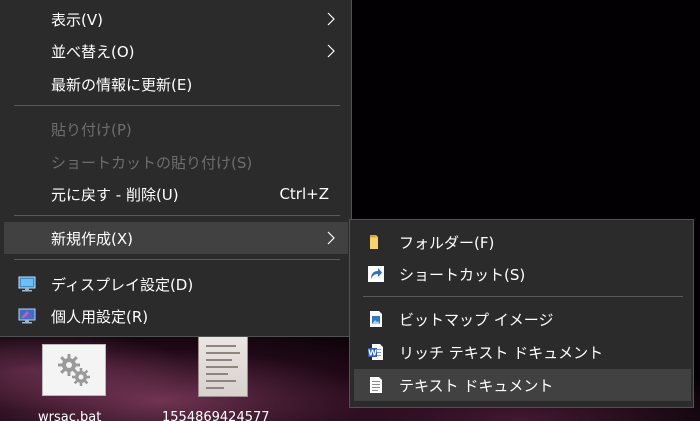 This screenshot has height=421, width=700. What do you see at coordinates (176, 51) in the screenshot?
I see `menu-item-sort: 並べ替え(O)` at bounding box center [176, 51].